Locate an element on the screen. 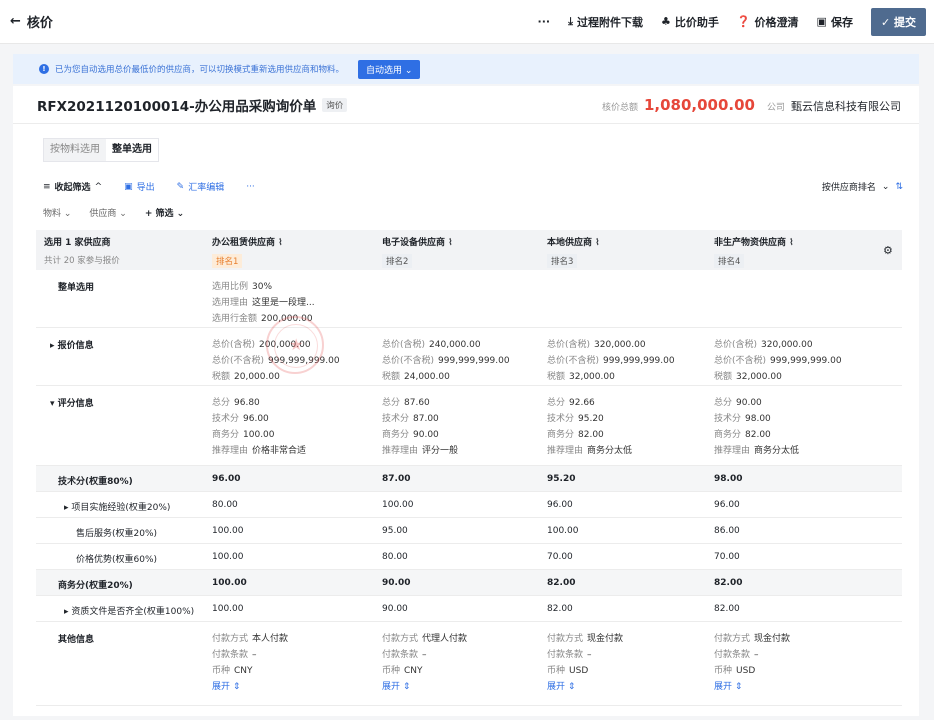 This screenshot has width=934, height=720. submit-button: ✓ 提交 is located at coordinates (898, 21).